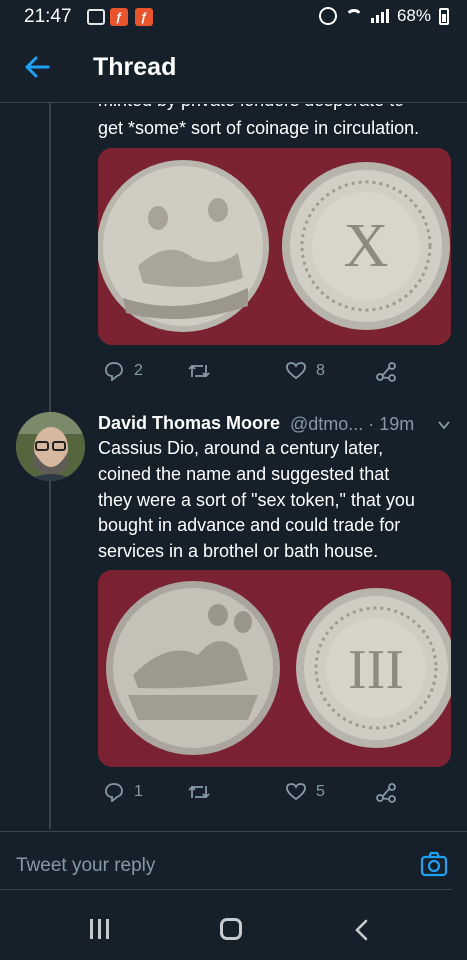 This screenshot has width=467, height=960. What do you see at coordinates (248, 374) in the screenshot?
I see `tweet1-actions: 2 8` at bounding box center [248, 374].